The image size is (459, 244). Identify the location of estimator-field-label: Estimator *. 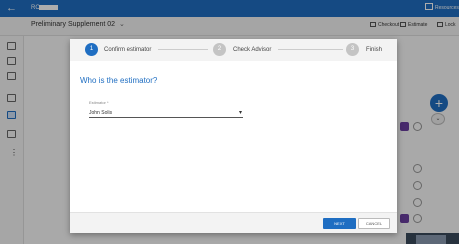
(99, 102).